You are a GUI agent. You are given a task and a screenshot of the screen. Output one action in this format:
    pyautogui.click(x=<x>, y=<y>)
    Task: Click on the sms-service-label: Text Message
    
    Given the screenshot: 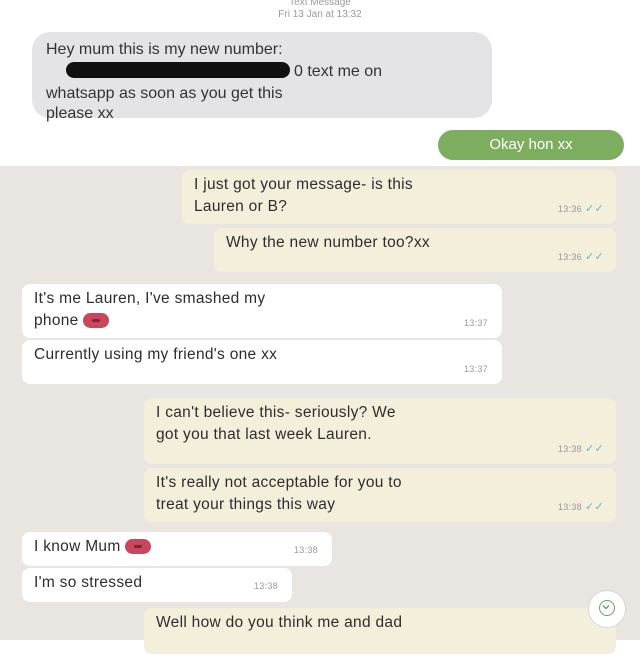 What is the action you would take?
    pyautogui.click(x=320, y=4)
    